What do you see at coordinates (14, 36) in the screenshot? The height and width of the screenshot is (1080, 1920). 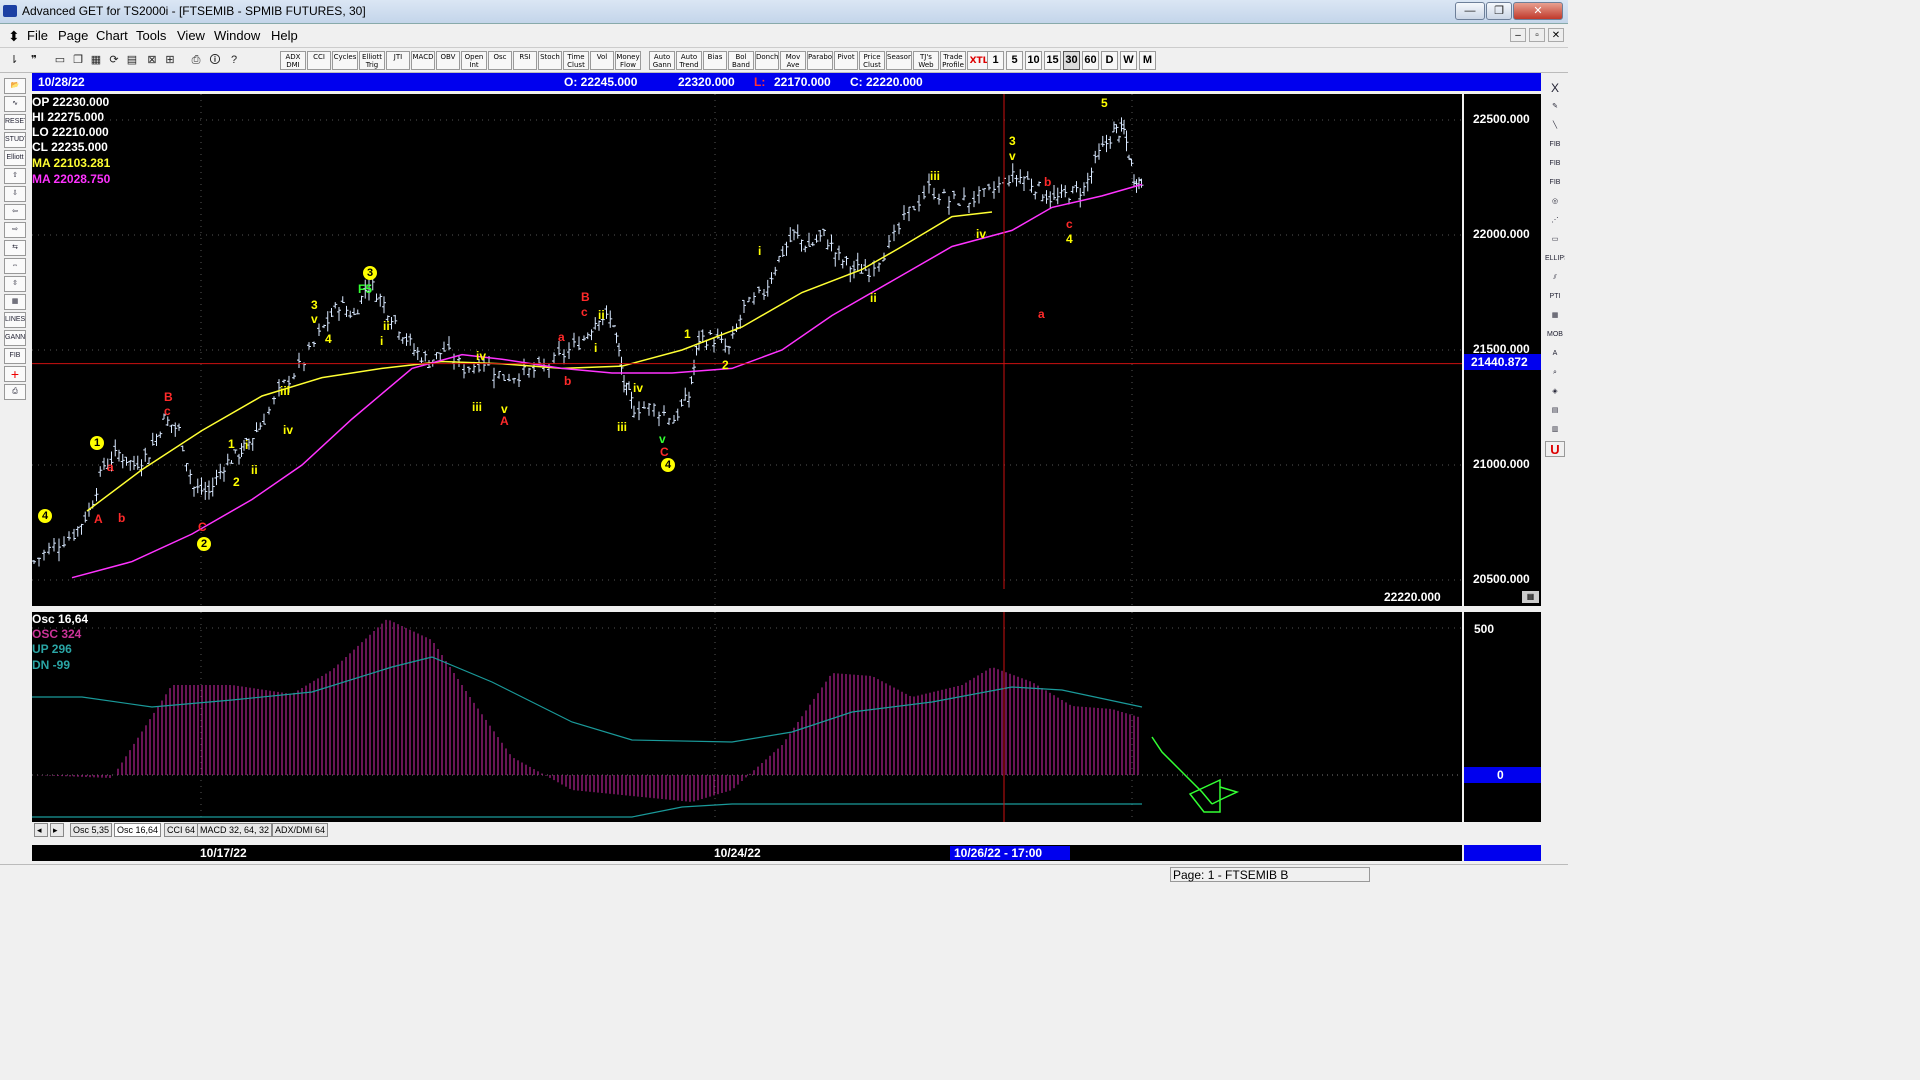 I see `doc-icon: ⬍` at bounding box center [14, 36].